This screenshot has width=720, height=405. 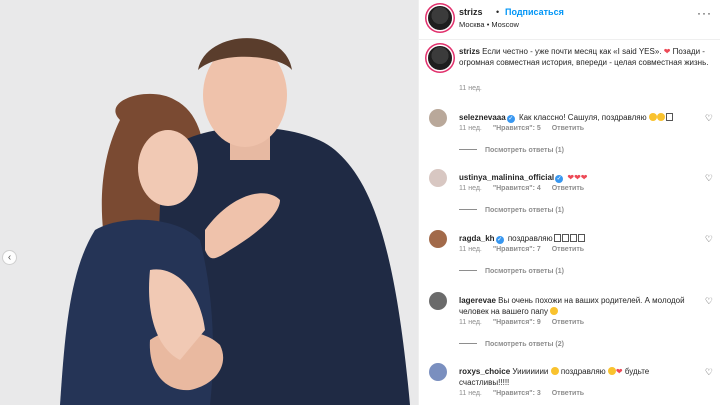 I want to click on comment-likes: "Нравится": 4, so click(x=517, y=188).